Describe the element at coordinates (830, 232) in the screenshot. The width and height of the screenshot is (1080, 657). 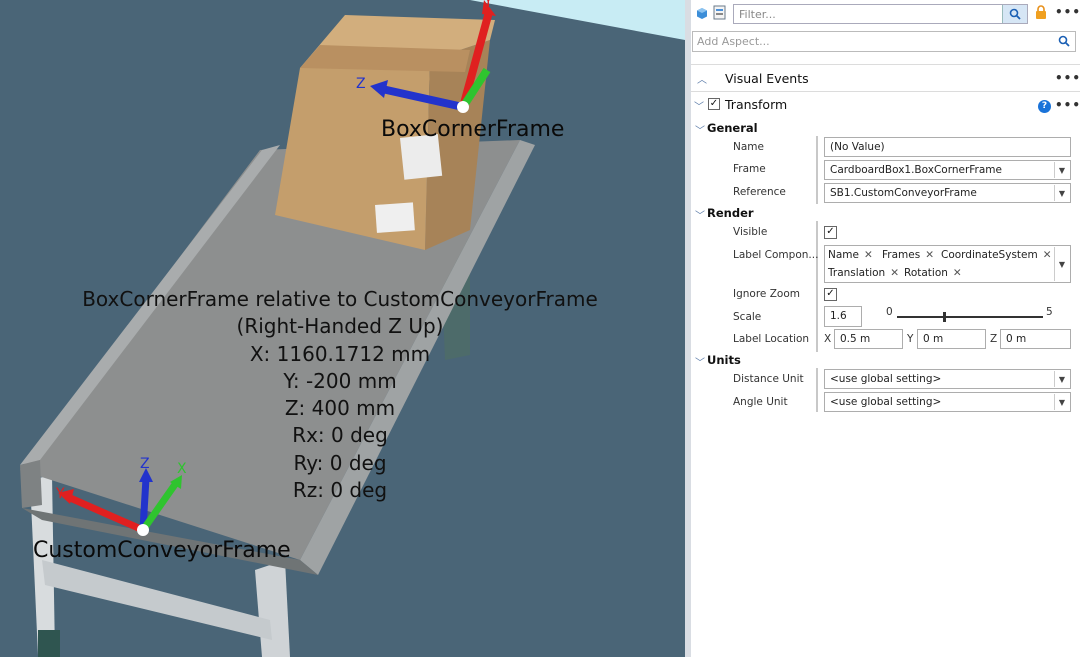
I see `visible-checkbox: ✓` at that location.